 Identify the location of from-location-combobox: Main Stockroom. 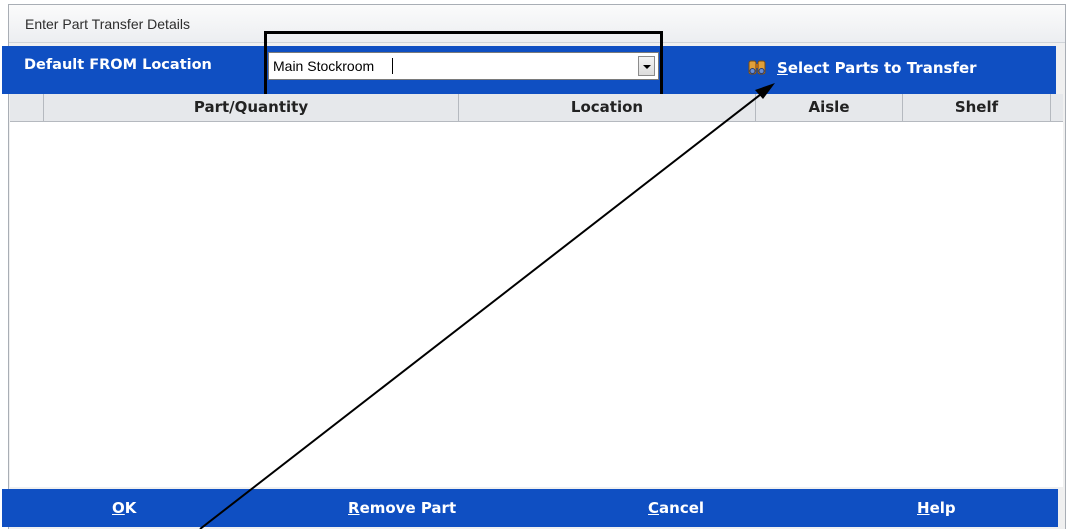
(463, 66).